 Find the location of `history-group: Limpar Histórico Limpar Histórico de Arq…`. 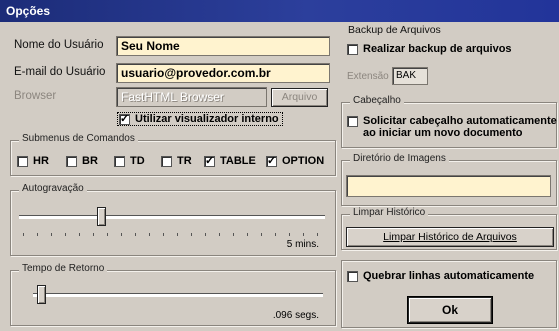

history-group: Limpar Histórico Limpar Histórico de Arq… is located at coordinates (449, 228).